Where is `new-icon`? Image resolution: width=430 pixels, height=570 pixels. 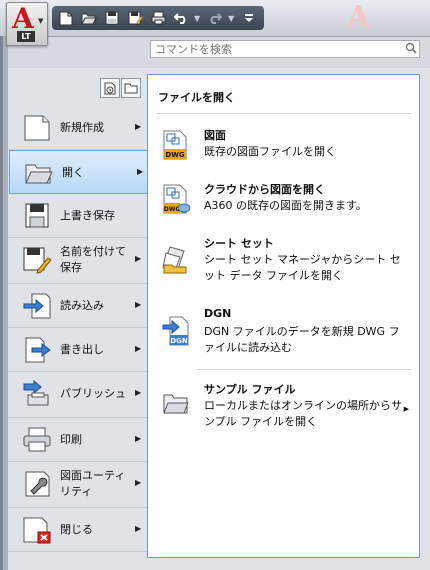 new-icon is located at coordinates (66, 18).